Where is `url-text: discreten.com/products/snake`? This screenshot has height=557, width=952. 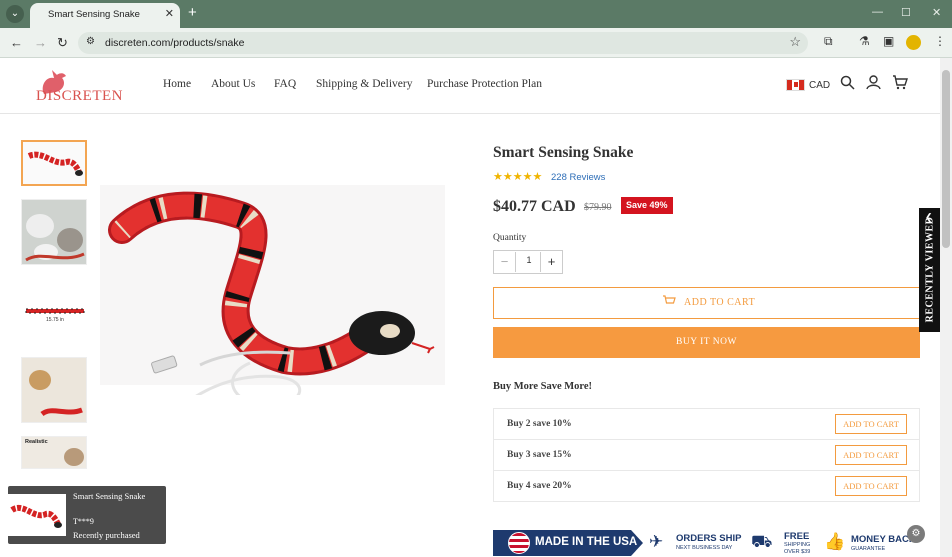 url-text: discreten.com/products/snake is located at coordinates (174, 43).